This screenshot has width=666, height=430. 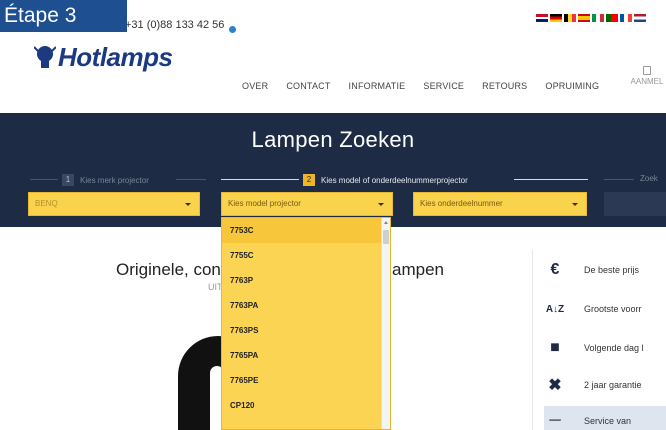 What do you see at coordinates (333, 18) in the screenshot?
I see `top-bar: Étape 3 +31 (0)88 133 42 56` at bounding box center [333, 18].